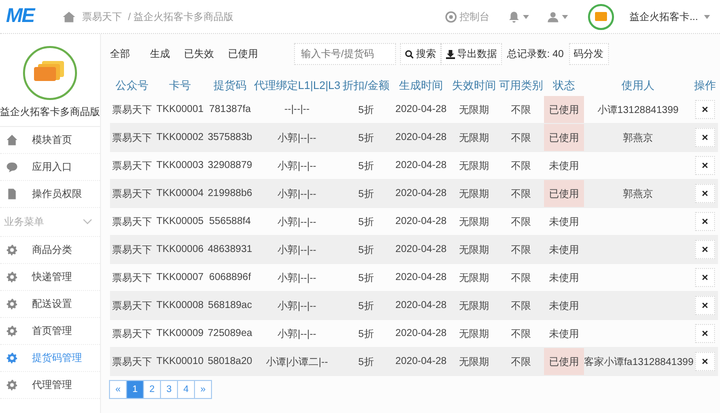 The width and height of the screenshot is (720, 413). Describe the element at coordinates (199, 54) in the screenshot. I see `filter-tab: 已失效` at that location.